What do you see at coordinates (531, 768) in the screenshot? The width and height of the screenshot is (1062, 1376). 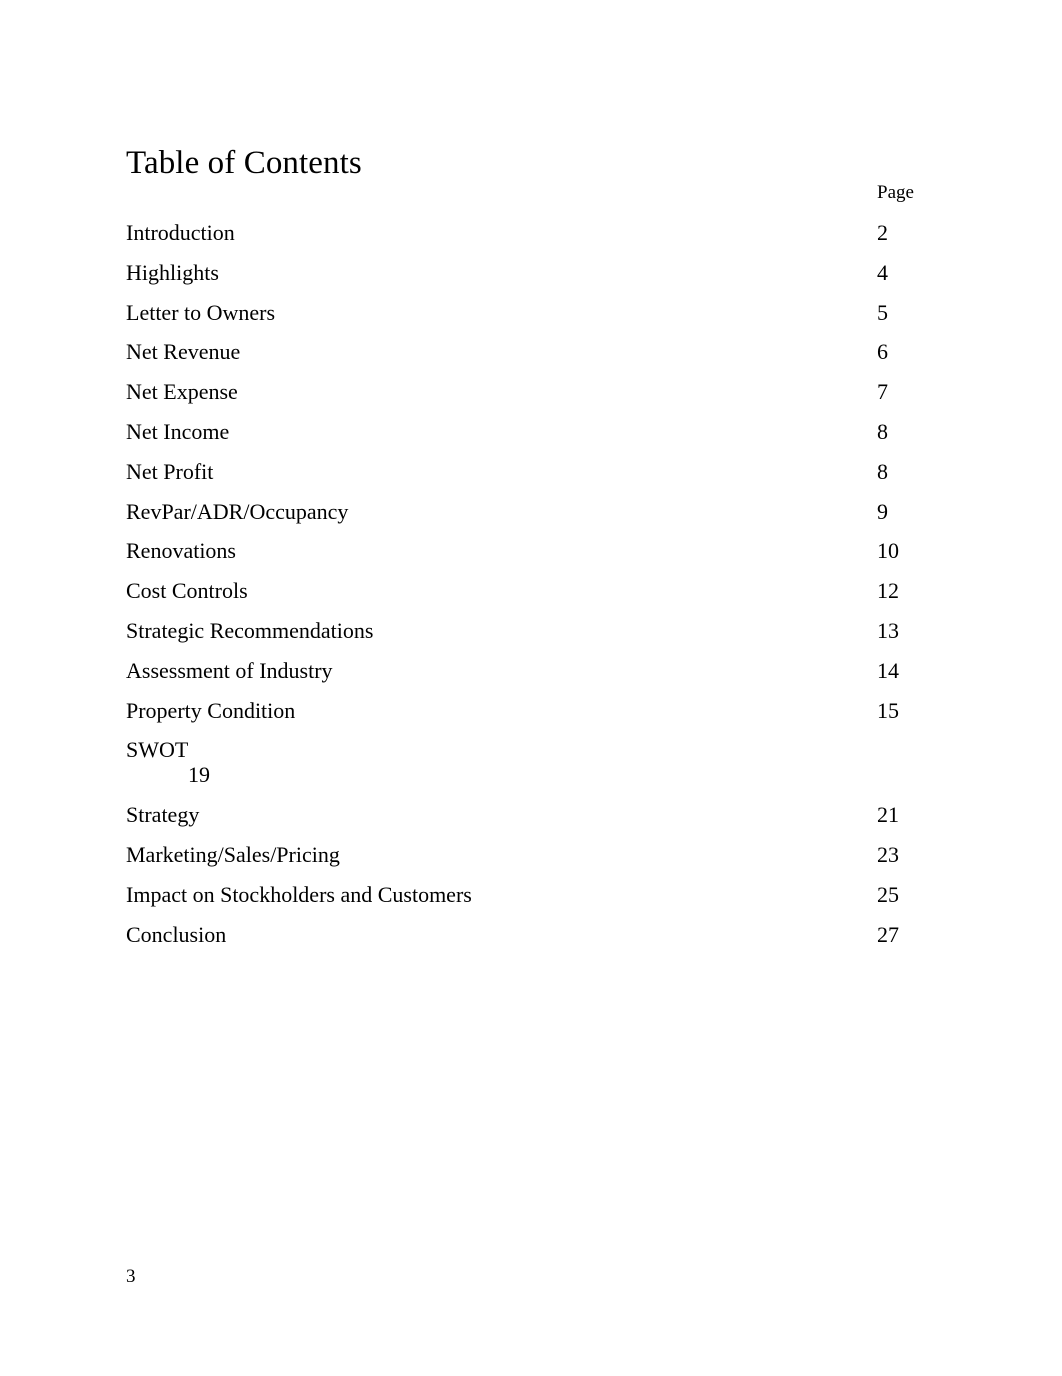 I see `toc-entry: SWOT 19` at bounding box center [531, 768].